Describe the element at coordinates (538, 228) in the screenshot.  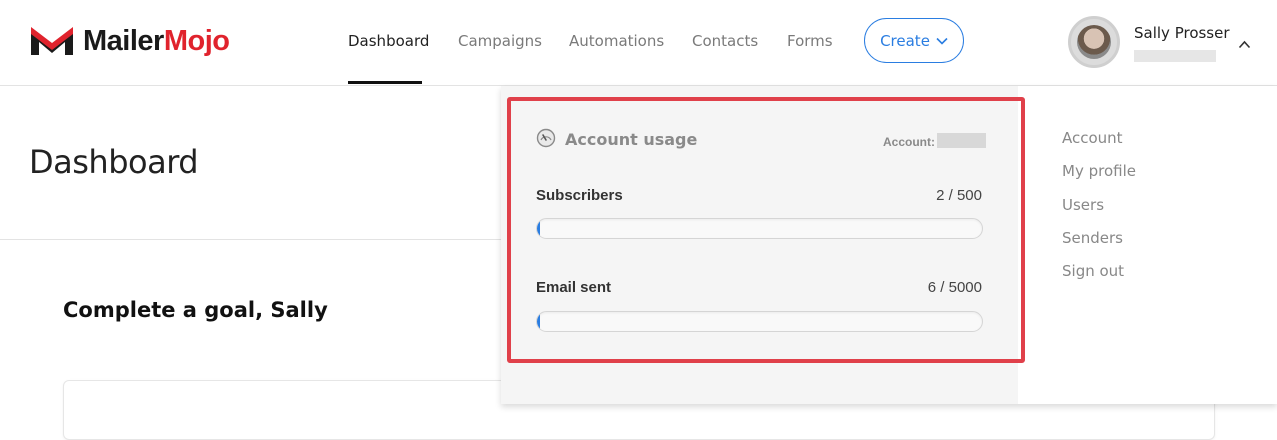
I see `subscribers-progress-fill` at that location.